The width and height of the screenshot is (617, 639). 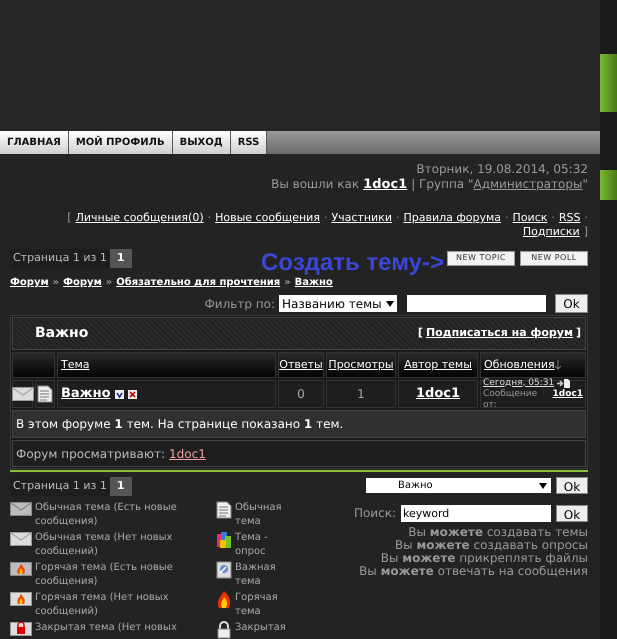 I want to click on topic-link: Важно, so click(x=86, y=394).